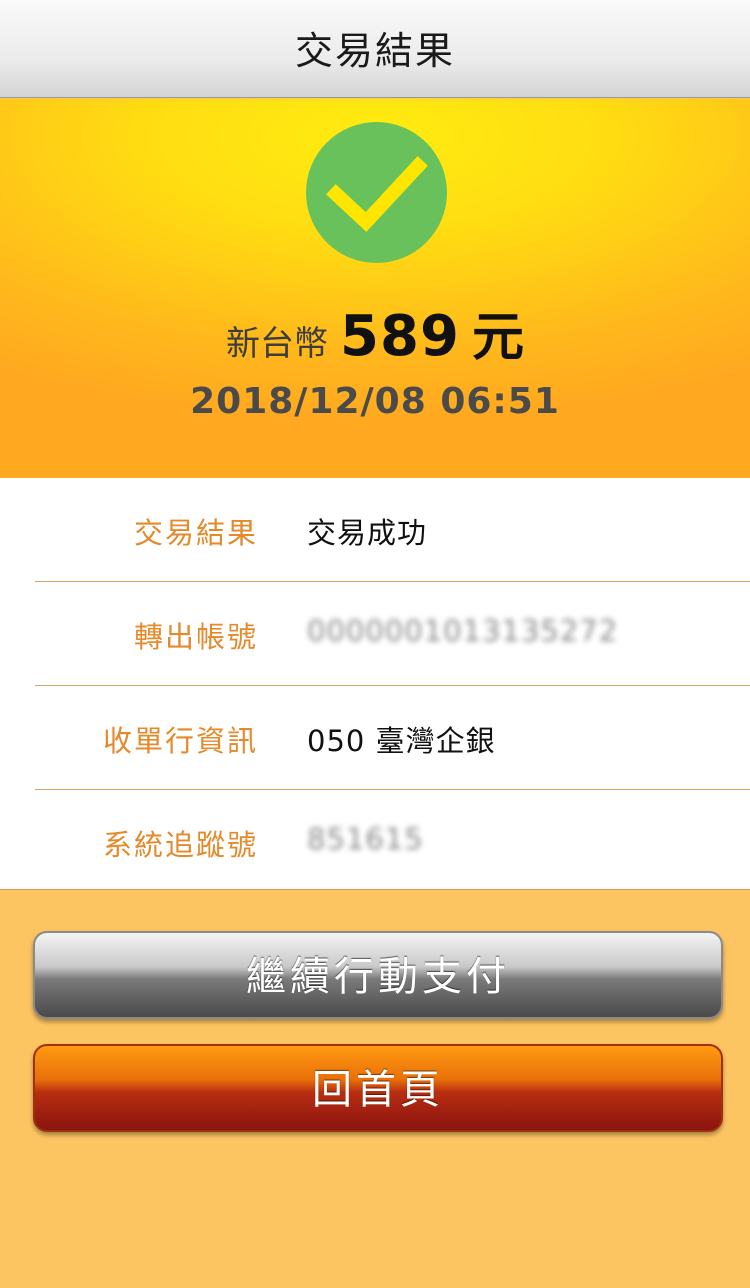  What do you see at coordinates (180, 845) in the screenshot?
I see `detail-label: 系統追蹤號` at bounding box center [180, 845].